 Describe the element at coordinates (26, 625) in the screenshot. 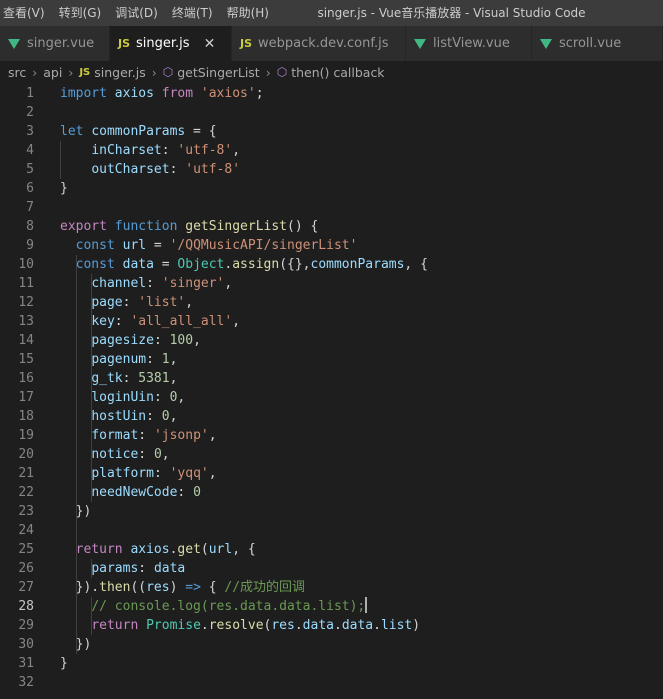

I see `line-number: 29` at that location.